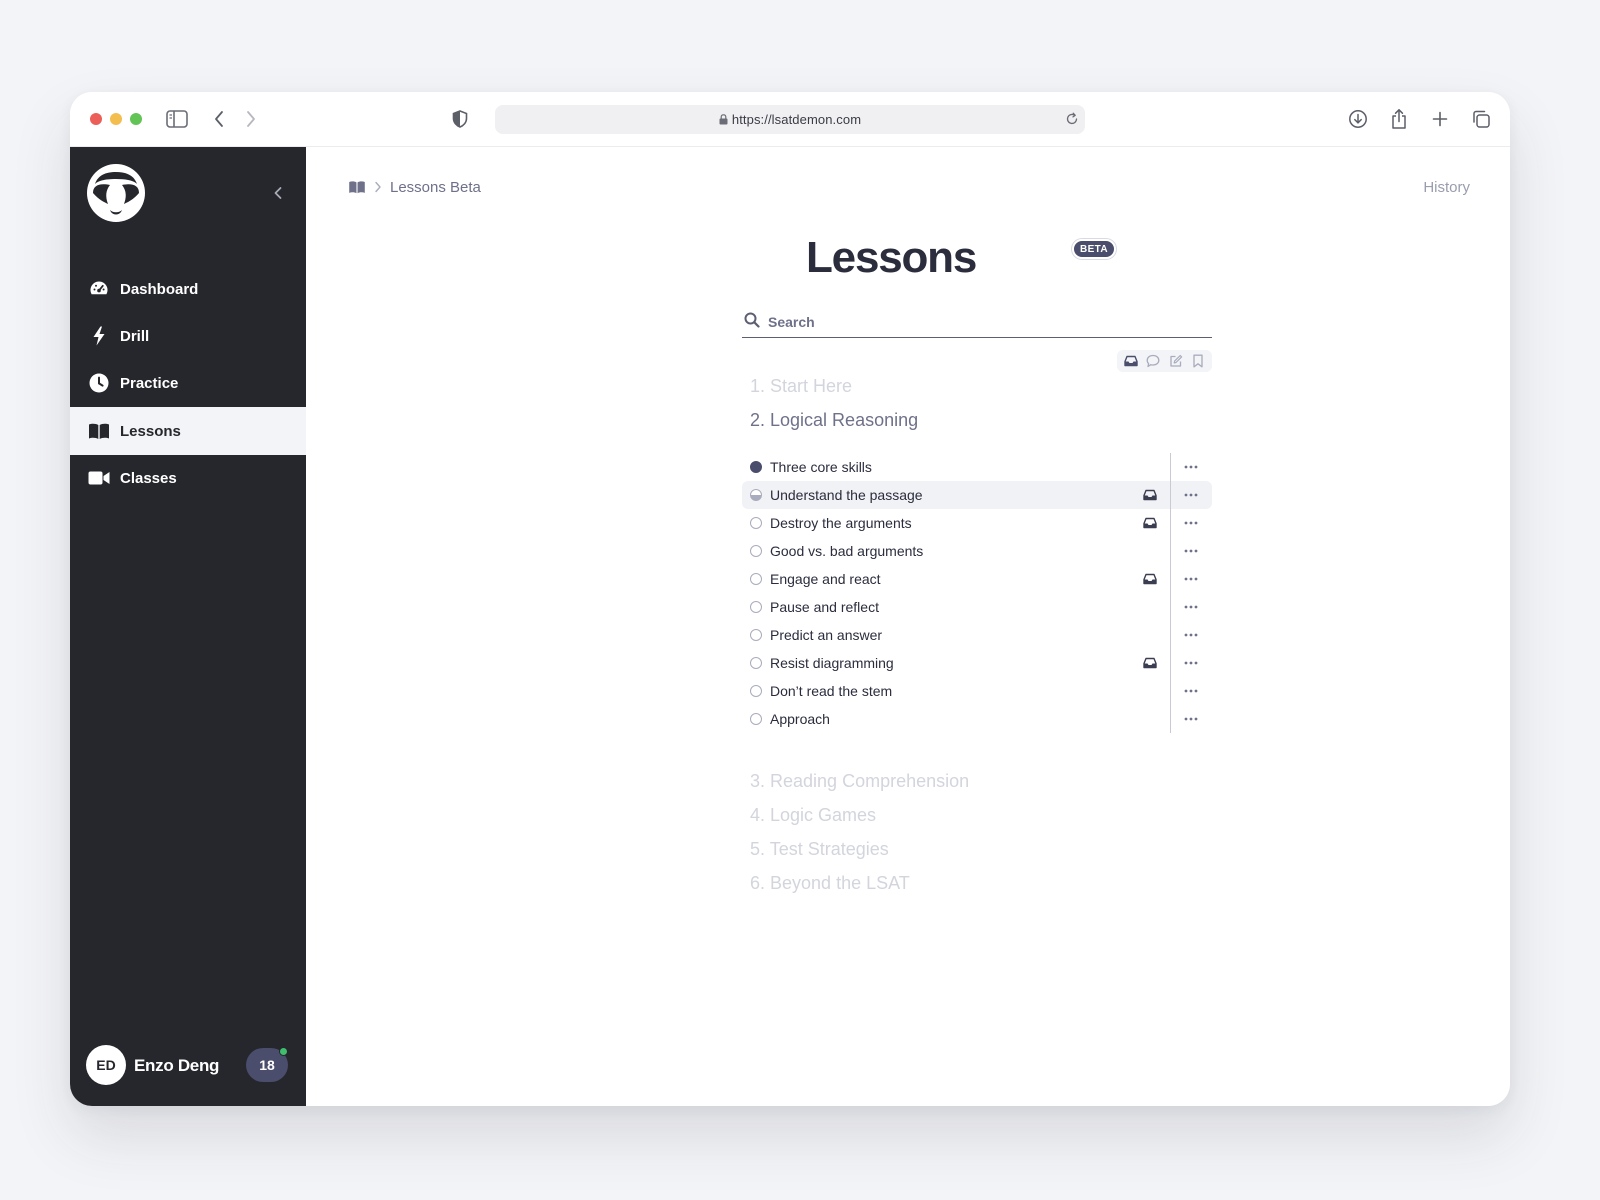  What do you see at coordinates (834, 420) in the screenshot?
I see `section-logical-reasoning: 2. Logical Reasoning` at bounding box center [834, 420].